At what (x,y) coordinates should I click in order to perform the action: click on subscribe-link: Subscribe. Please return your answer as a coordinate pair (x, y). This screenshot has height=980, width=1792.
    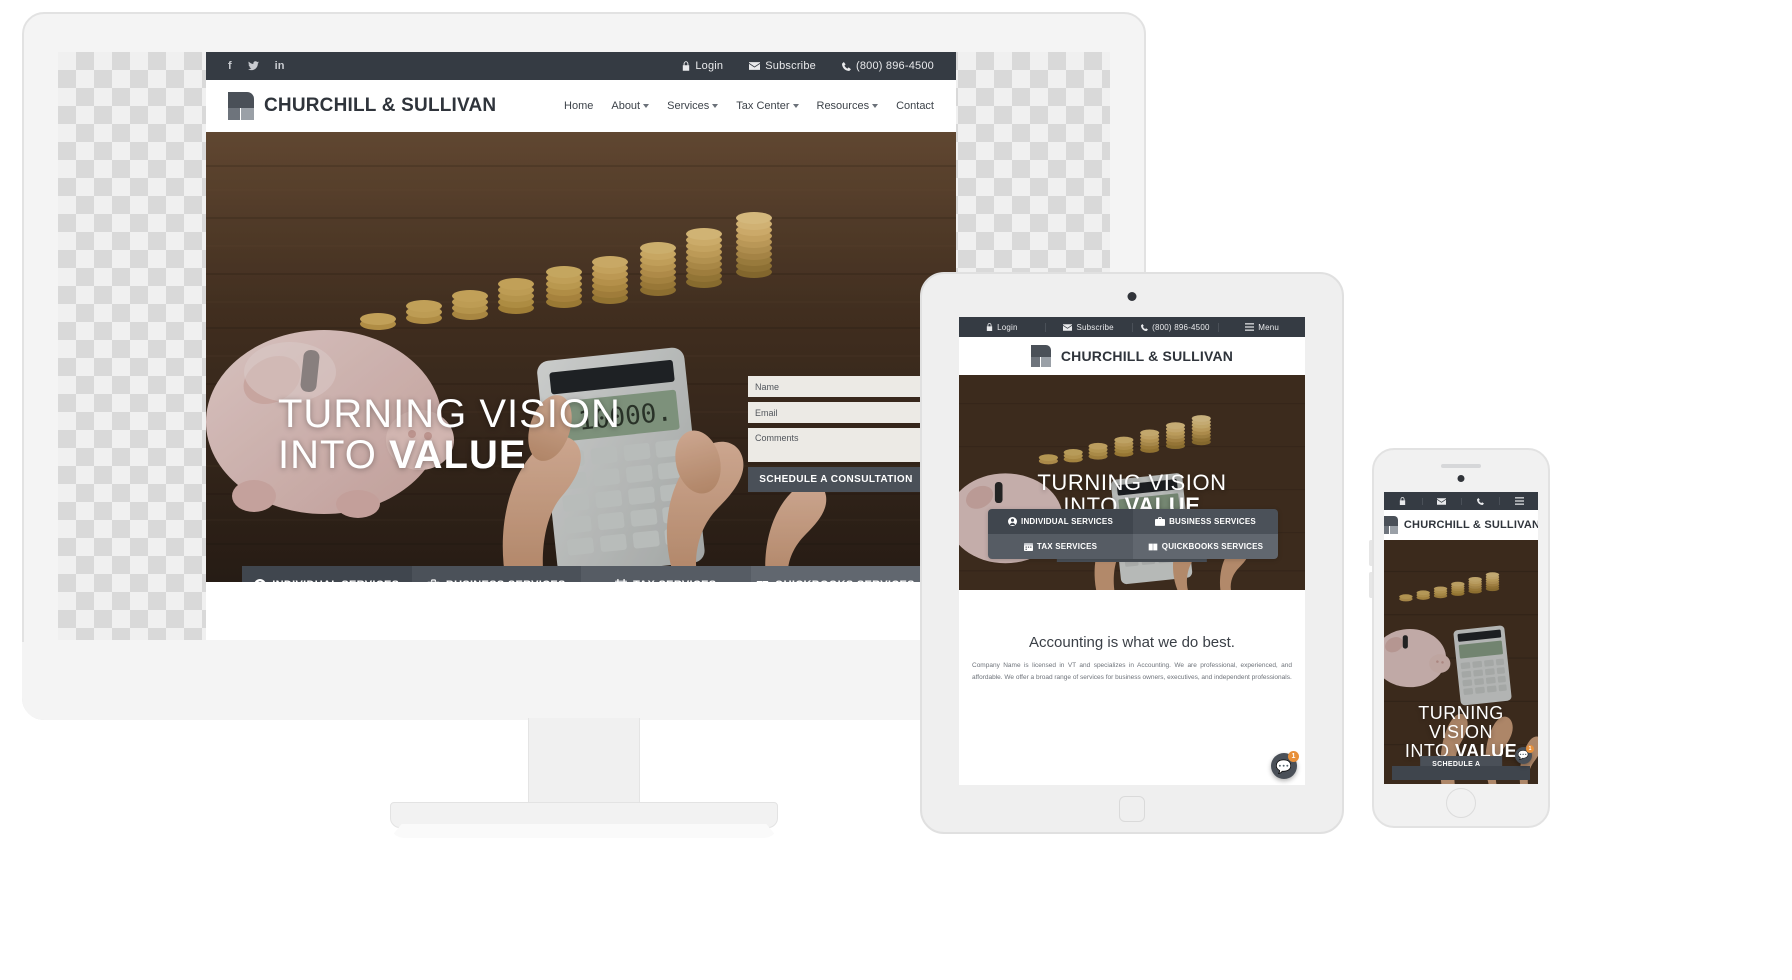
    Looking at the image, I should click on (782, 66).